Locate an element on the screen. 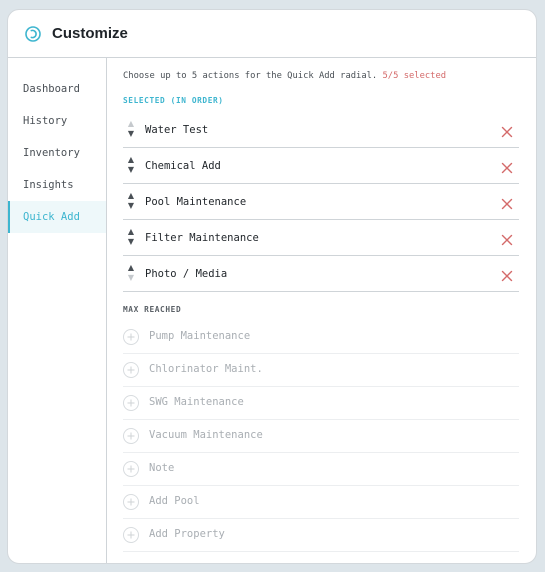  available-action-label: Pump Maintenance is located at coordinates (200, 336).